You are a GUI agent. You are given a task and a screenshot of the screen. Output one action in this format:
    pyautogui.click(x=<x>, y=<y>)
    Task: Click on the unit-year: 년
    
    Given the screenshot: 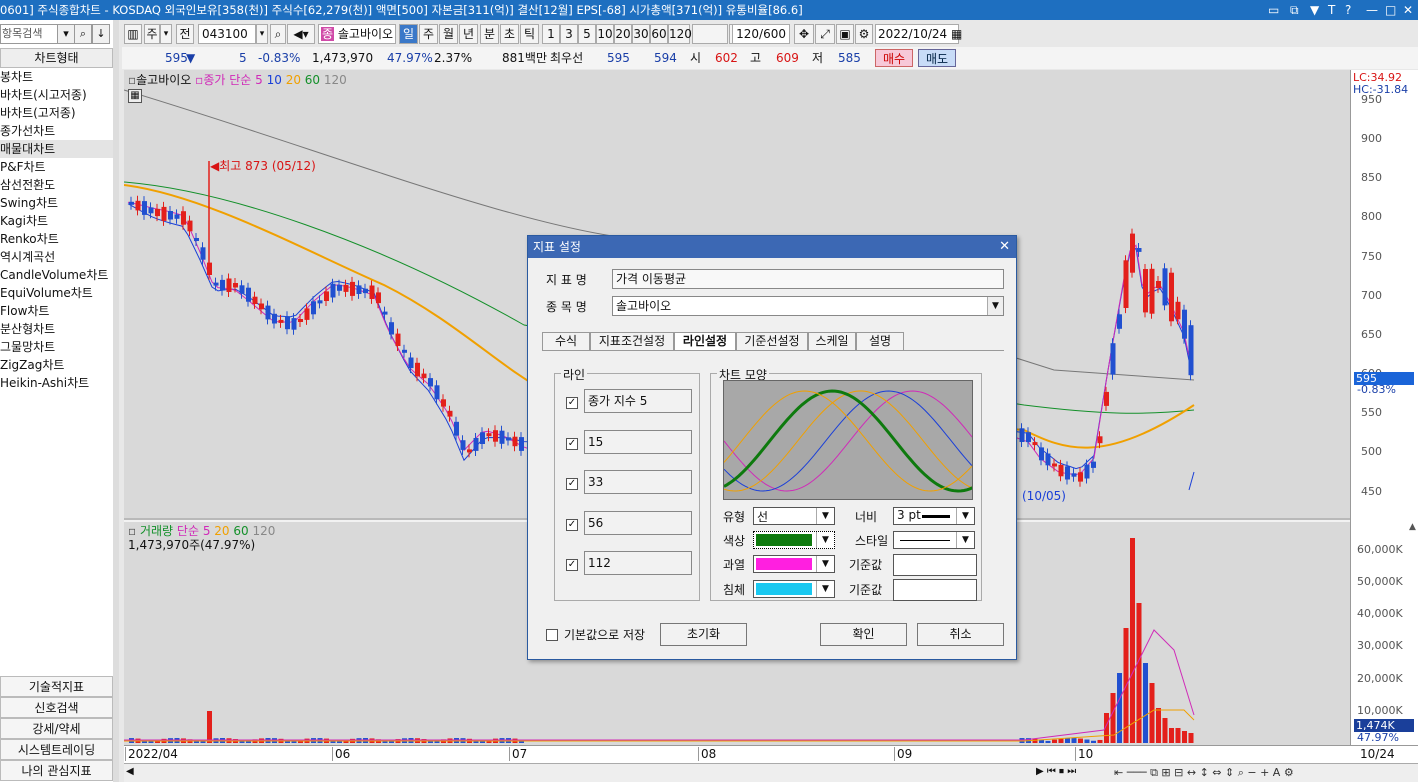 What is the action you would take?
    pyautogui.click(x=468, y=34)
    